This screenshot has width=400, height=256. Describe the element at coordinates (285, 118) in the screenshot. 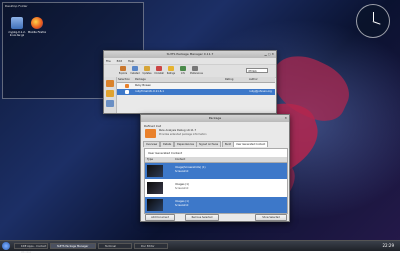

I see `dialog-controls: ✕` at that location.